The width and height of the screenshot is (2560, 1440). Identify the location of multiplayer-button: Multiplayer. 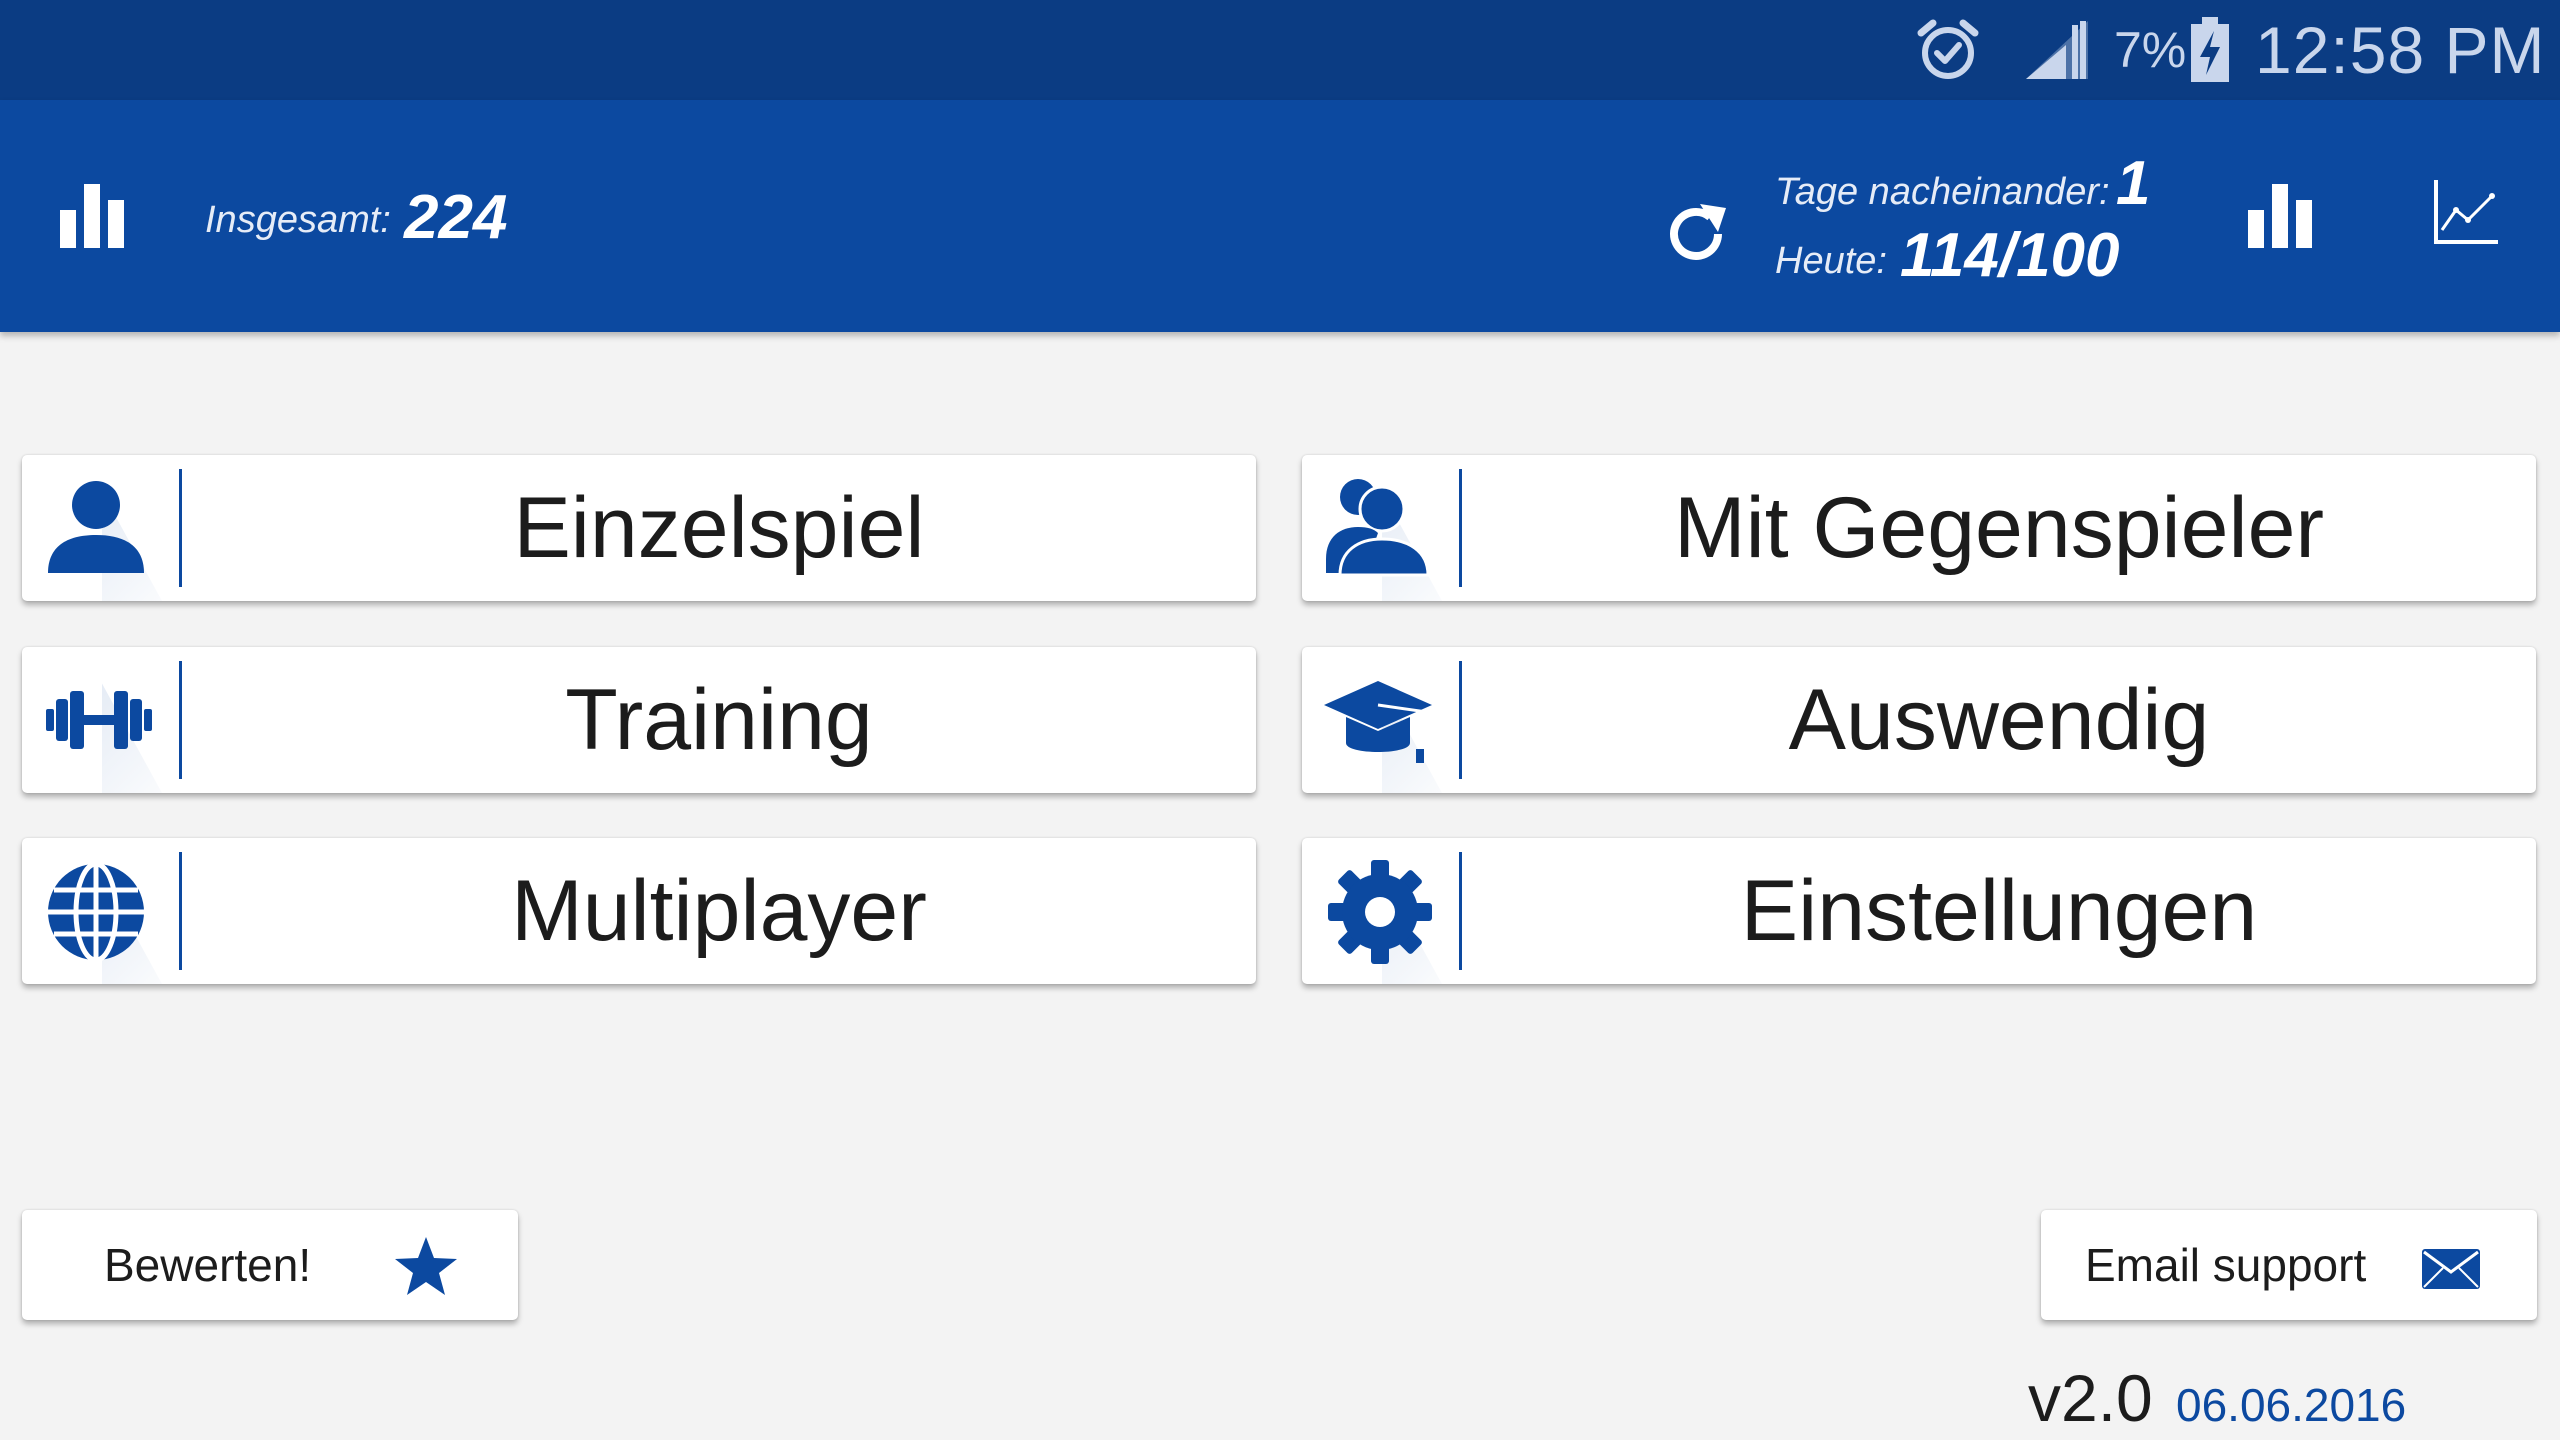
(639, 911).